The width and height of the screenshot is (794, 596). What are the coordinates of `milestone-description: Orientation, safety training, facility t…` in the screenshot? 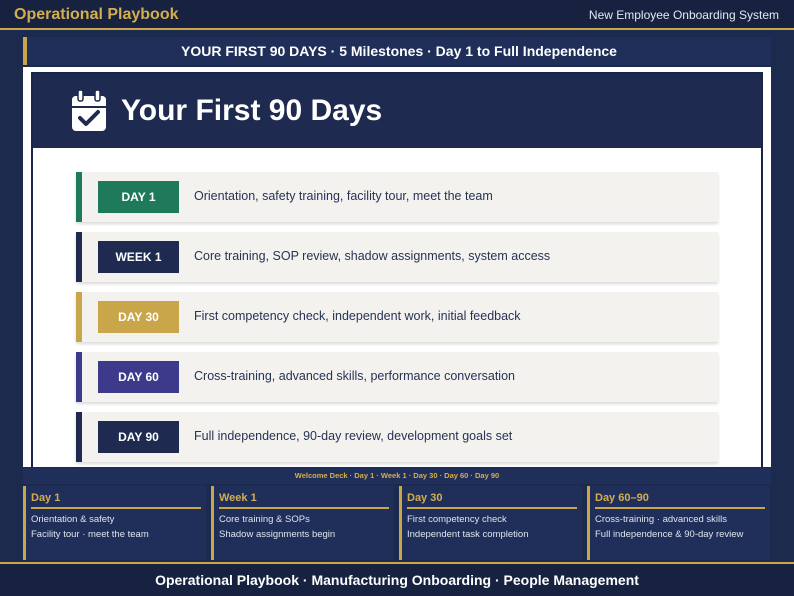 It's located at (343, 196).